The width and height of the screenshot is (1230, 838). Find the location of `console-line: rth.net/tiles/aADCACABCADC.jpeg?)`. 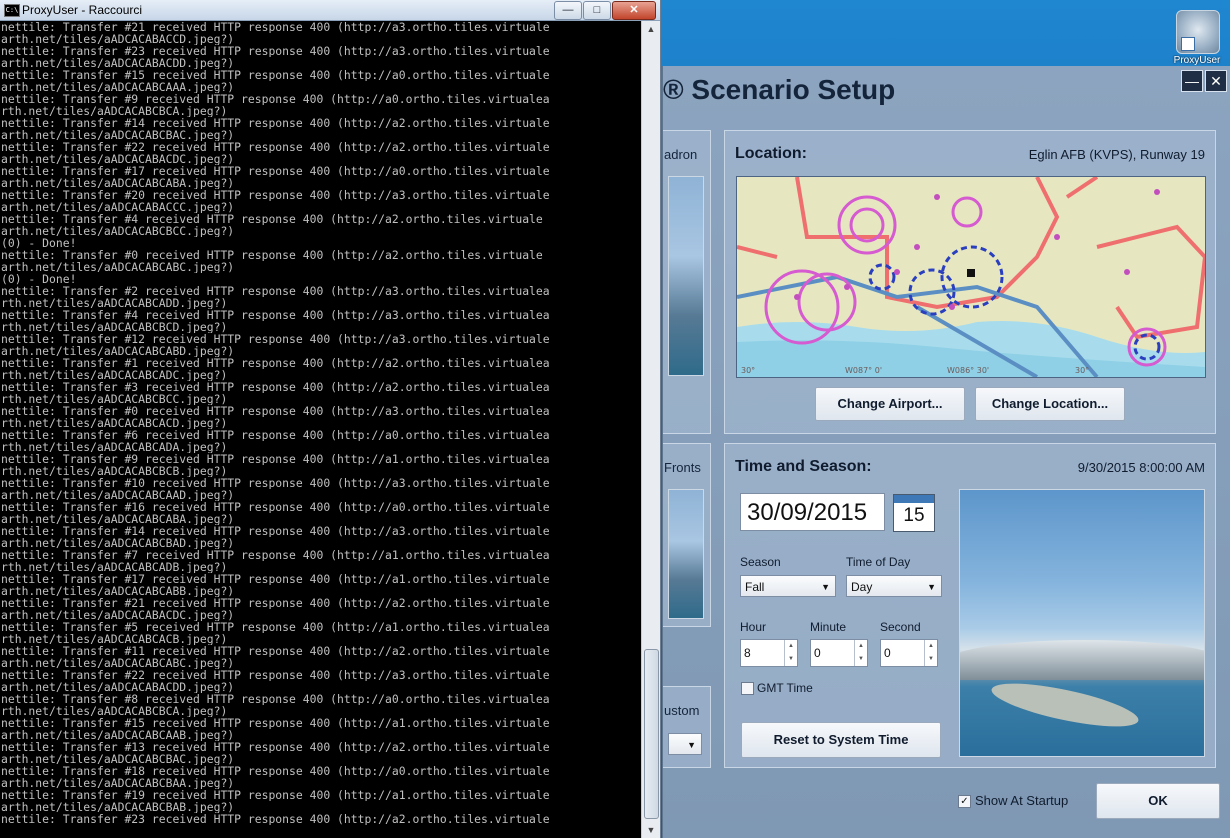

console-line: rth.net/tiles/aADCACABCADC.jpeg?) is located at coordinates (114, 375).